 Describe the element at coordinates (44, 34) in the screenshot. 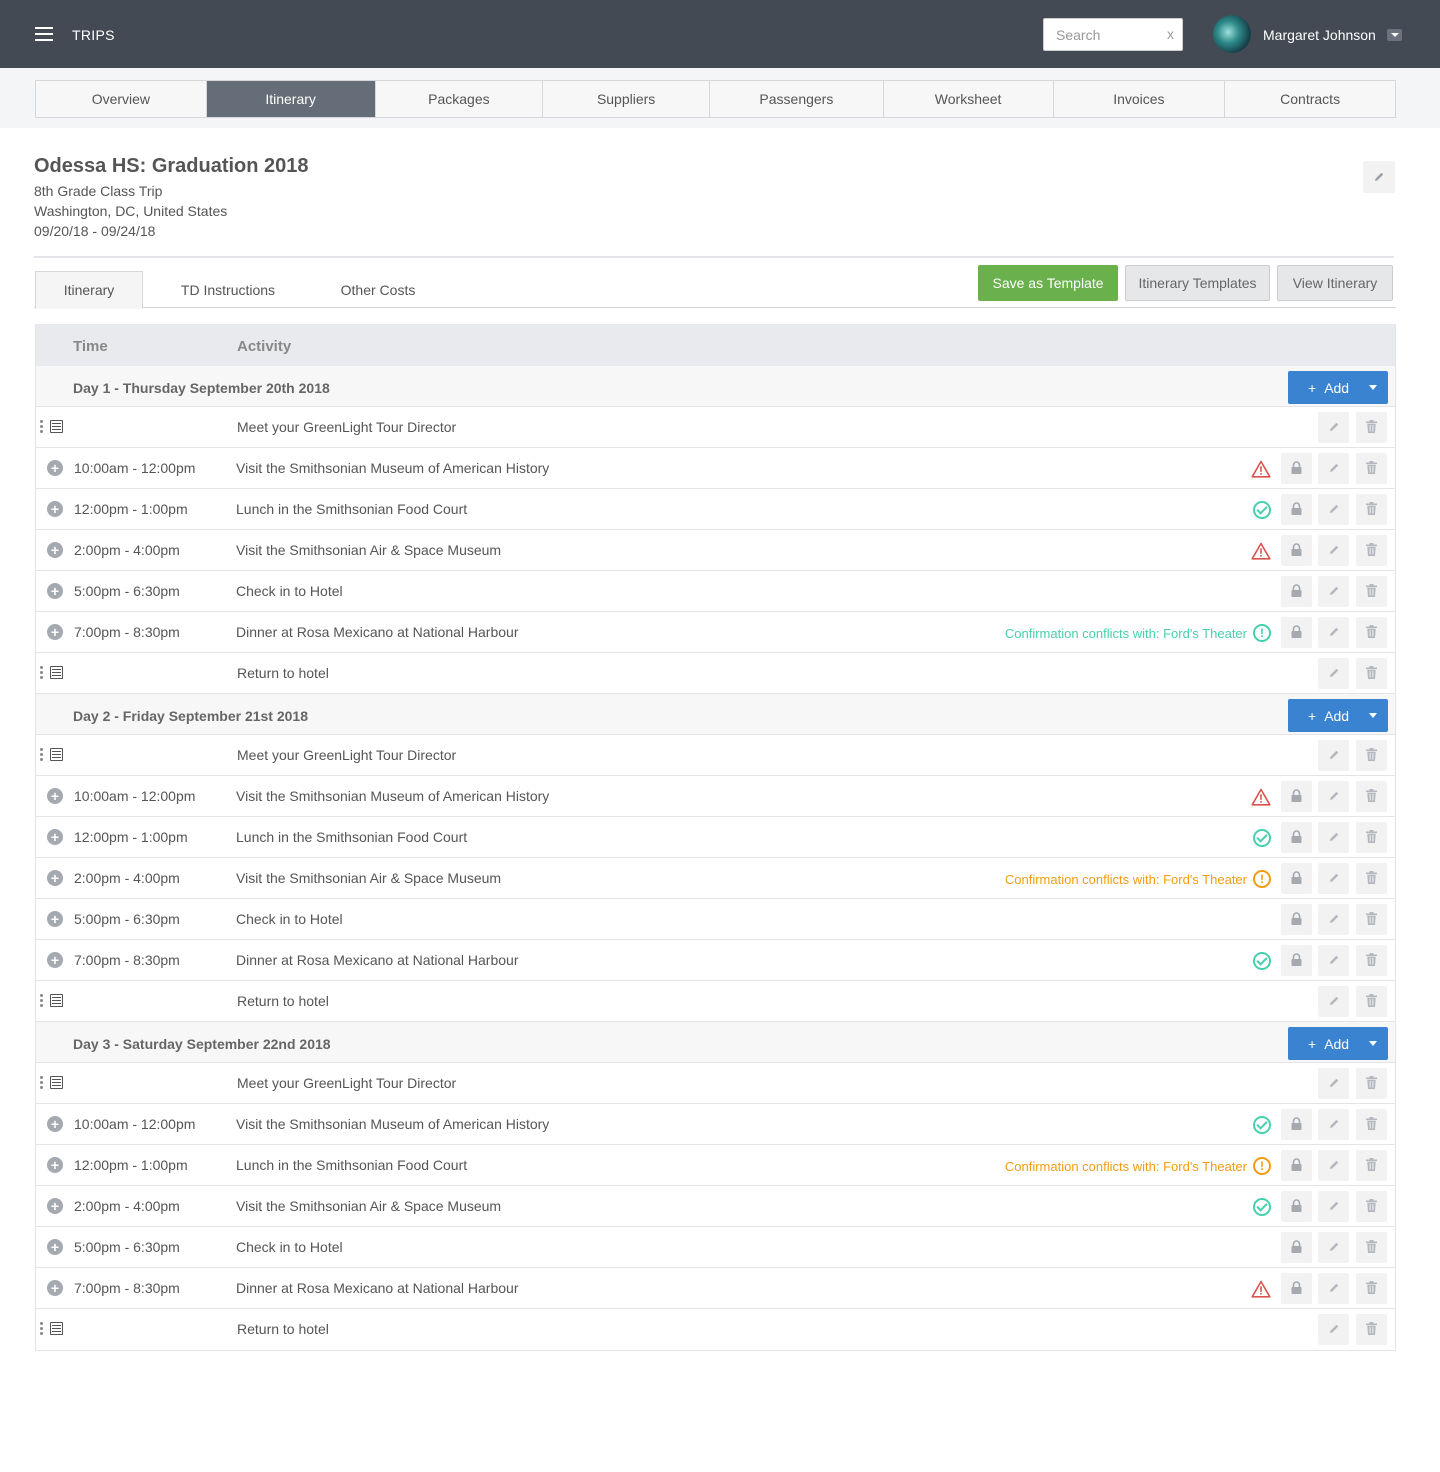

I see `hamburger-menu-icon` at that location.